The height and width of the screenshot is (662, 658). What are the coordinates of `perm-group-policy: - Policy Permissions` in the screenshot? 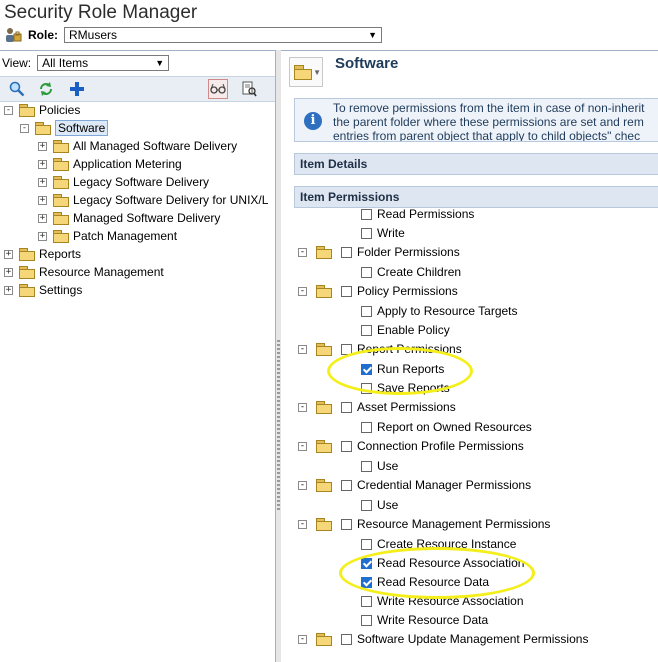 It's located at (378, 291).